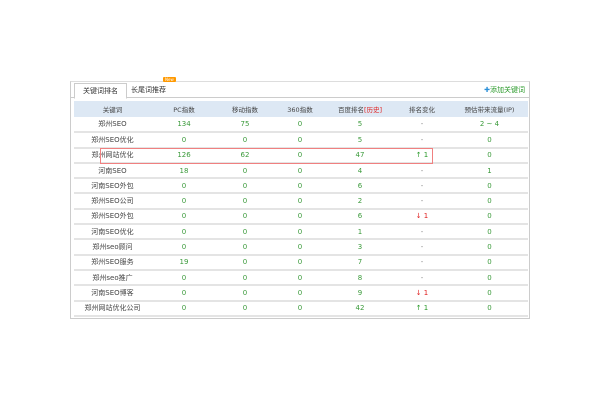  Describe the element at coordinates (112, 217) in the screenshot. I see `keyword-cell: 郑州SEO外包` at that location.